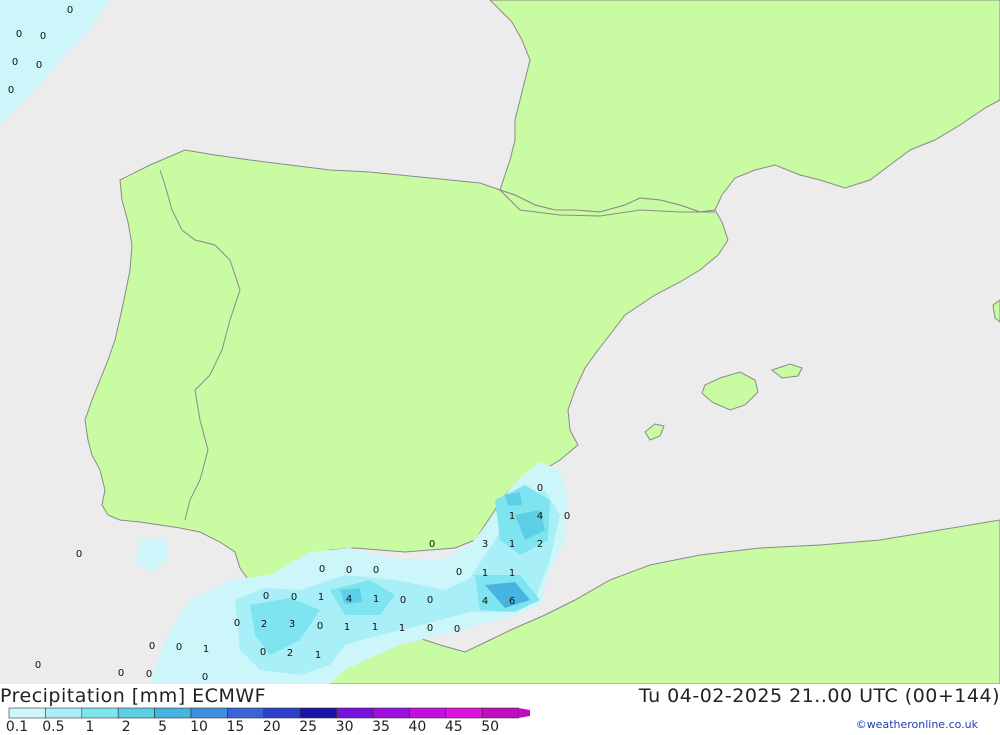 This screenshot has height=735, width=1000. I want to click on precip-value: 6, so click(512, 601).